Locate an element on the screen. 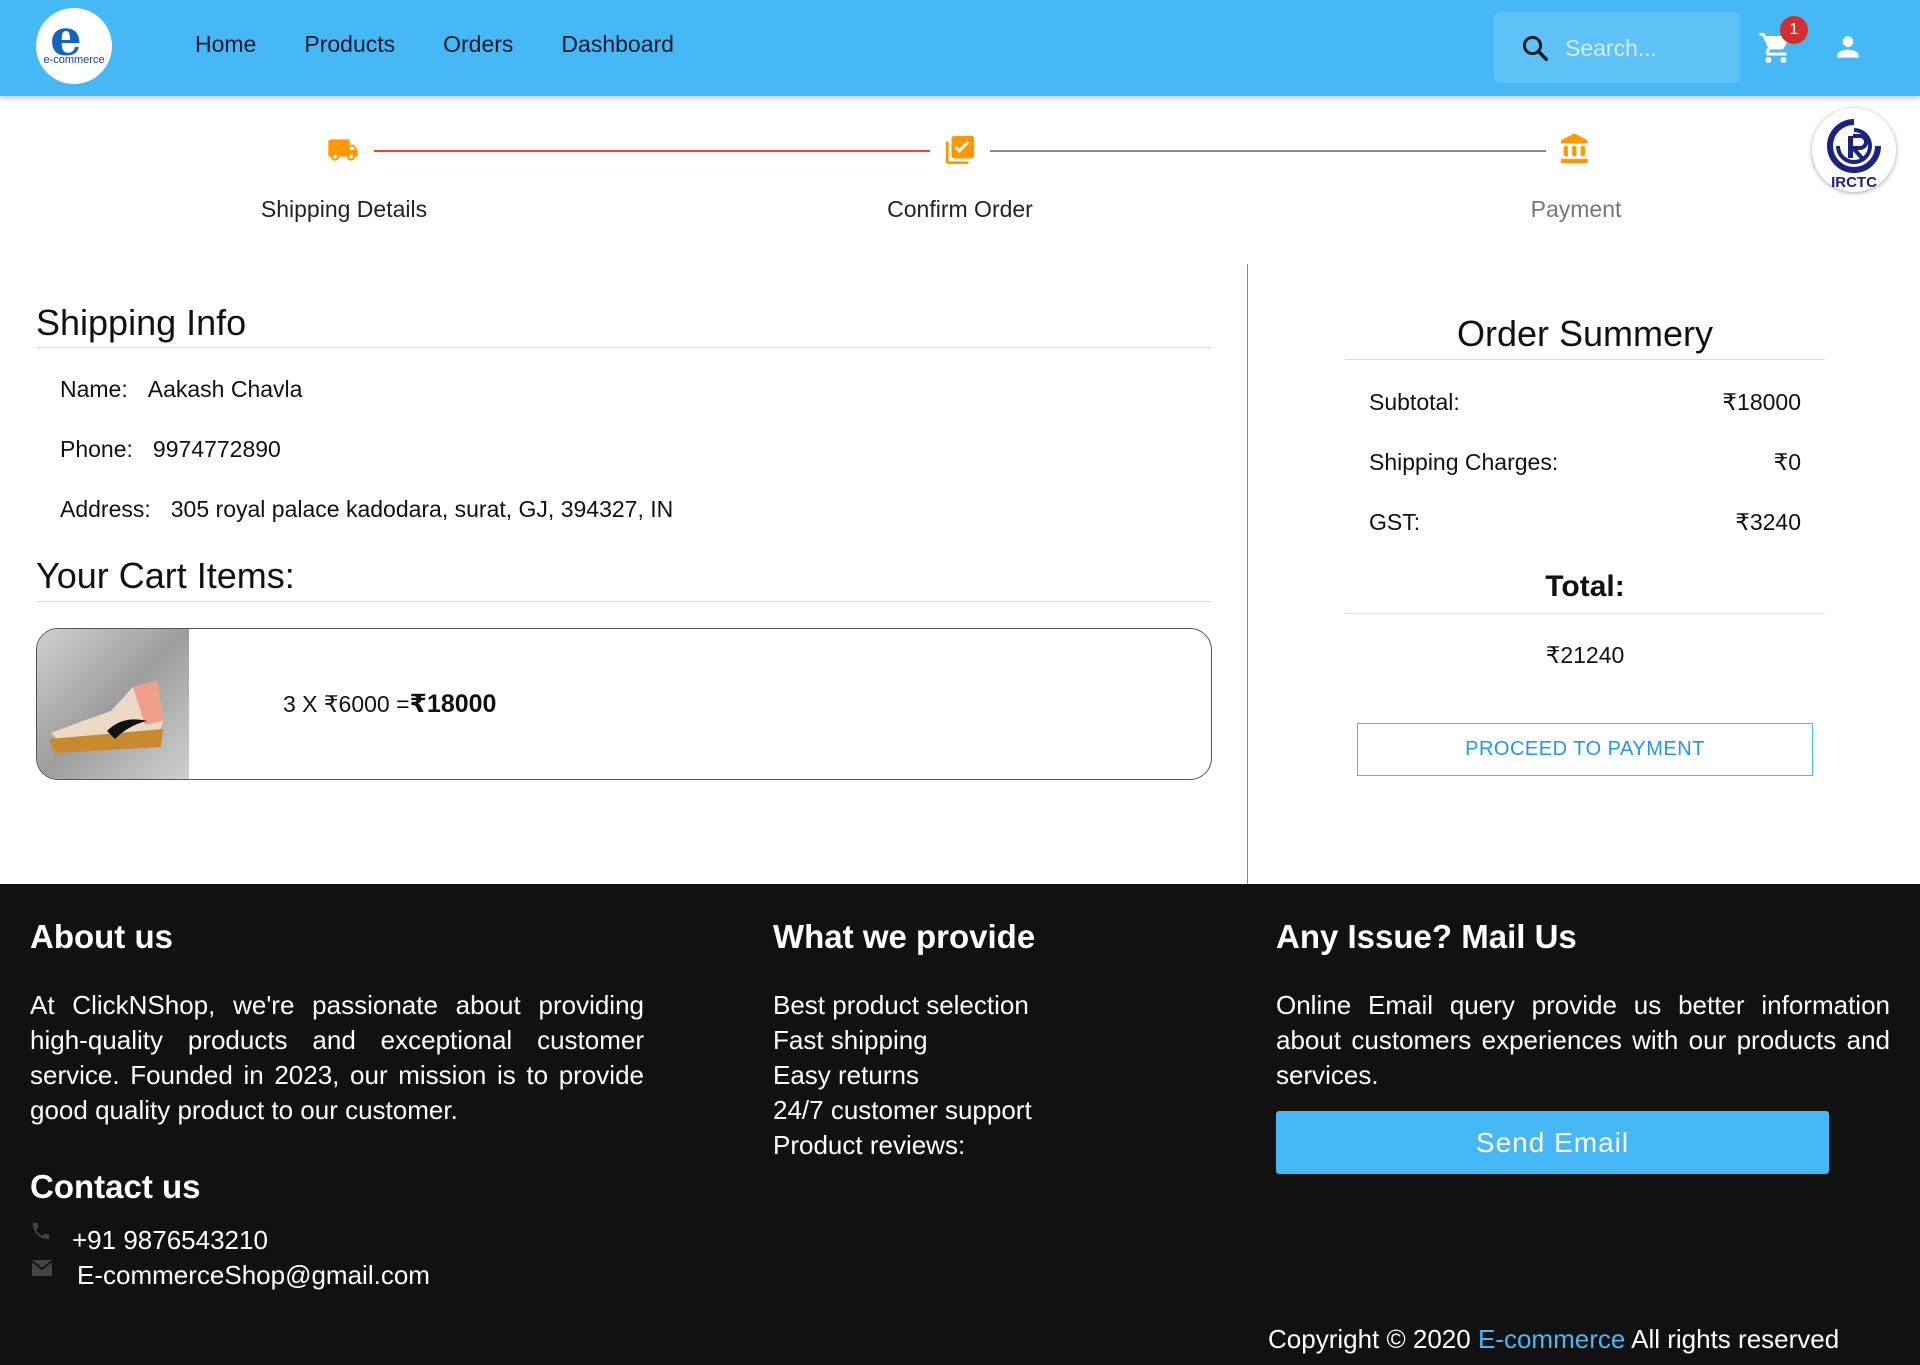 The height and width of the screenshot is (1365, 1920). irctc-label: IRCTC is located at coordinates (1854, 182).